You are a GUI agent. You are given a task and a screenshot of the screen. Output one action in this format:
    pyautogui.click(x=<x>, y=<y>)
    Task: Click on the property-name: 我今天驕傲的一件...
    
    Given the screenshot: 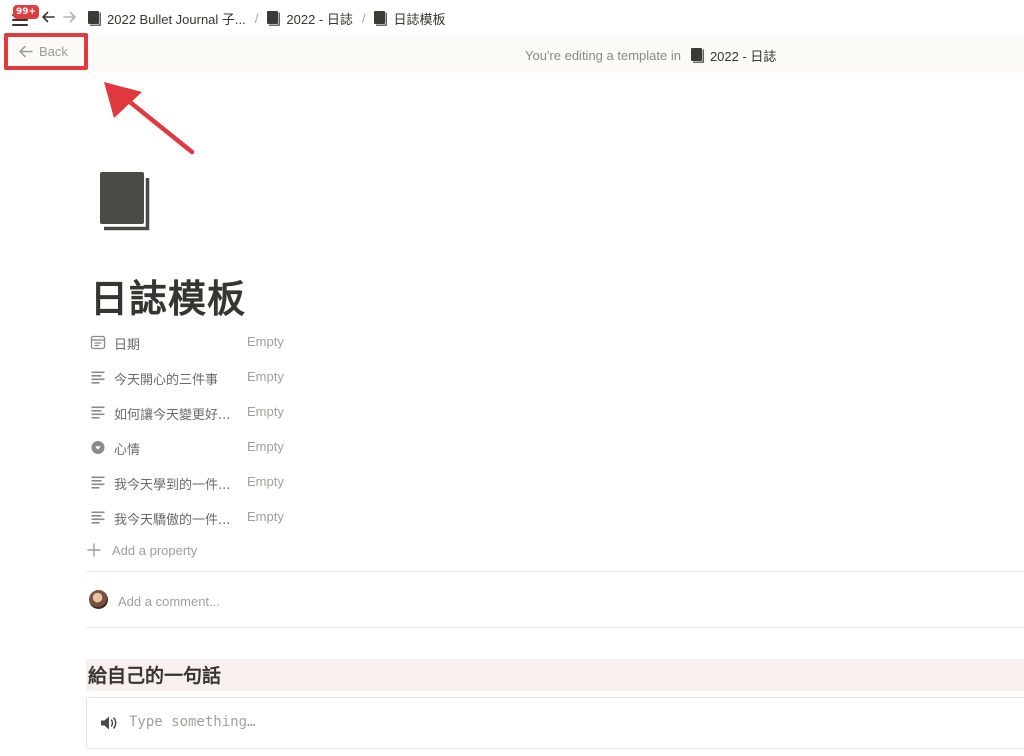 What is the action you would take?
    pyautogui.click(x=172, y=520)
    